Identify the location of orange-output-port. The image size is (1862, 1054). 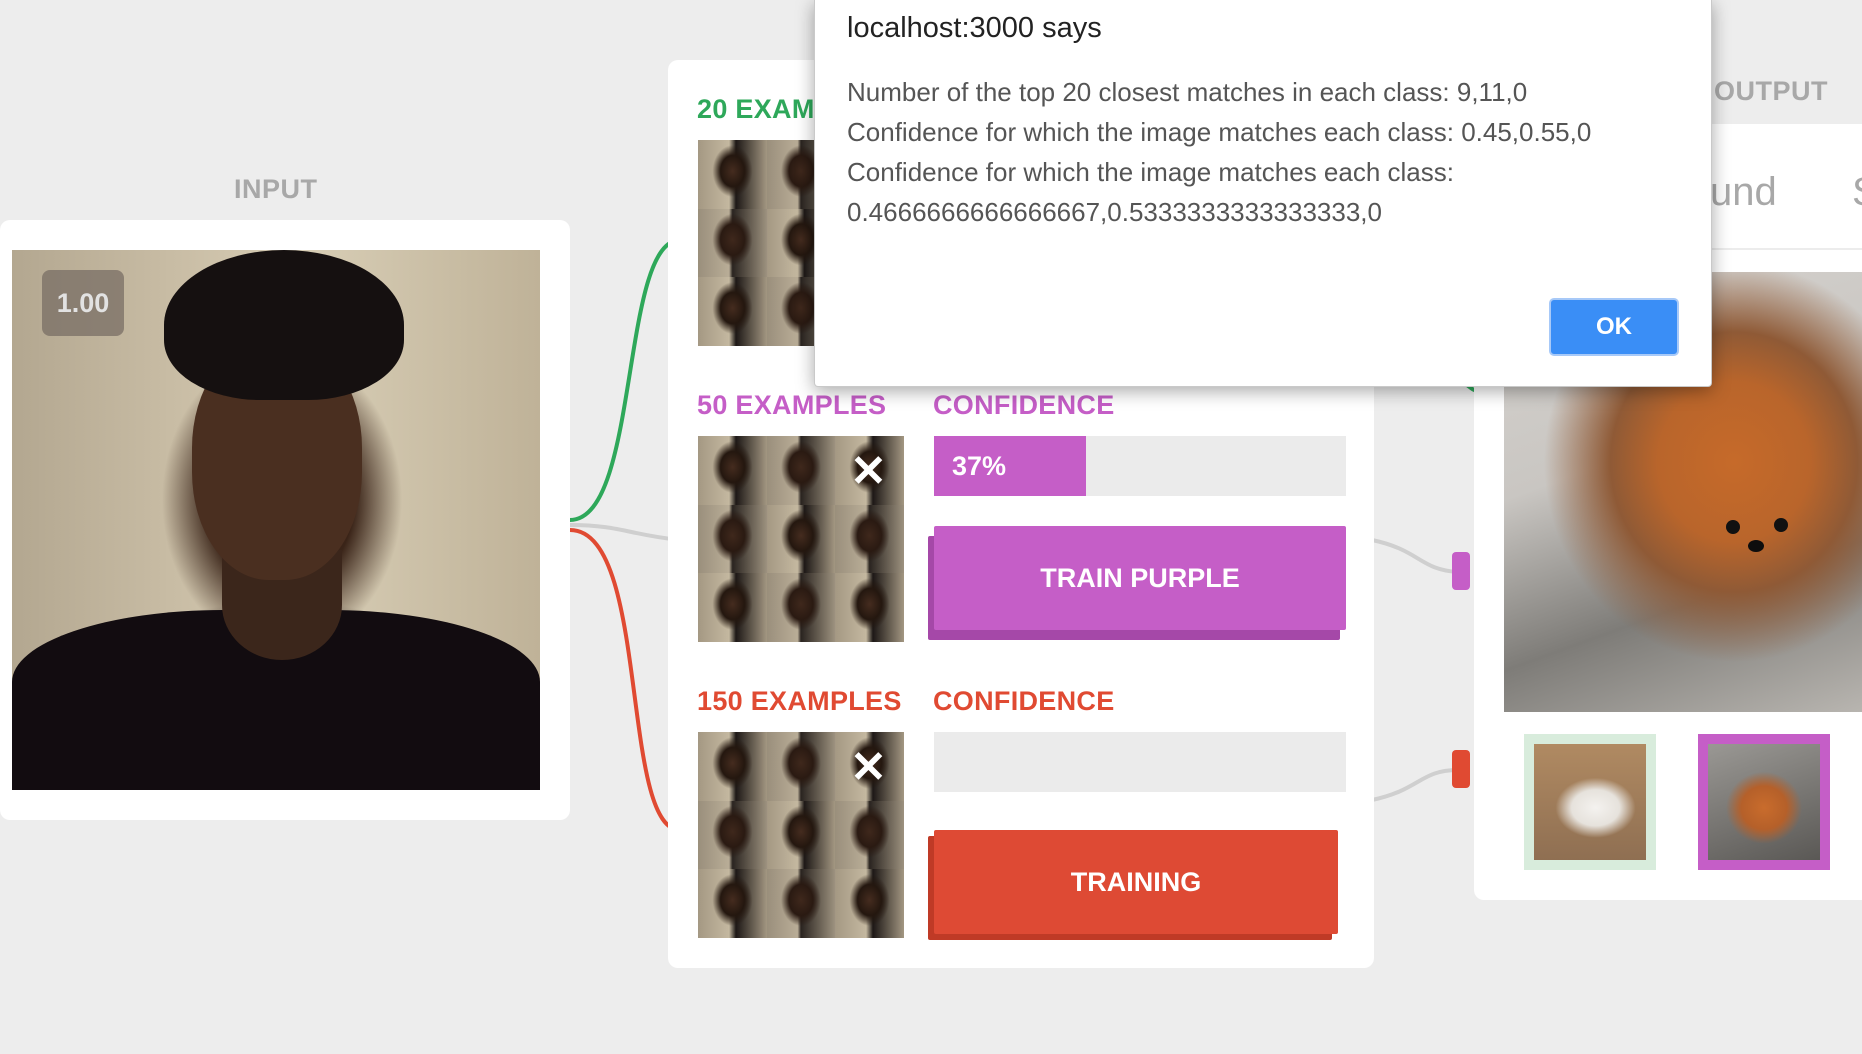
(1461, 769).